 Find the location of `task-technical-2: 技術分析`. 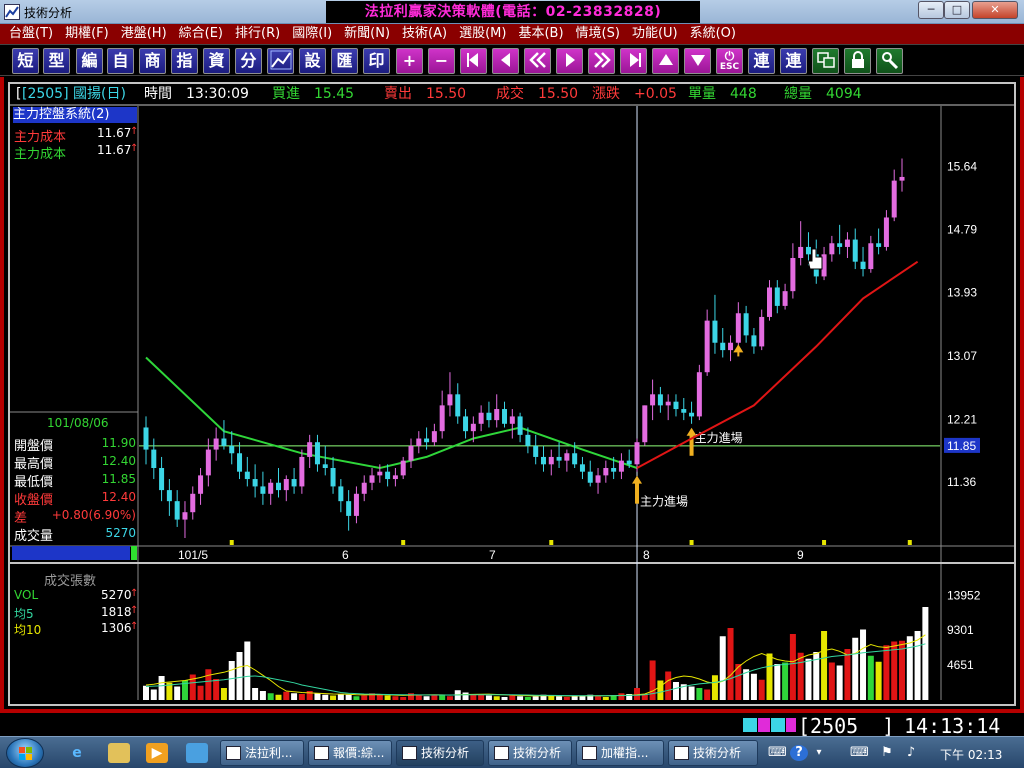

task-technical-2: 技術分析 is located at coordinates (530, 753).